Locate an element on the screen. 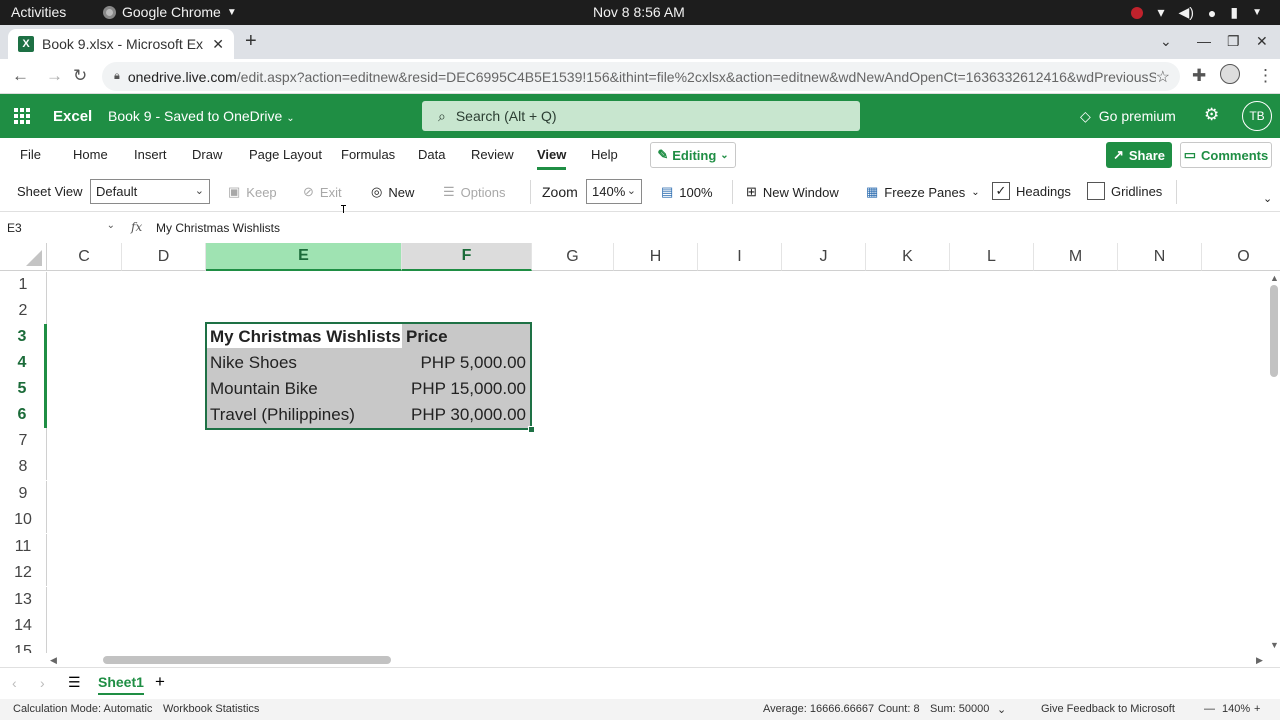  tab-search-icon: ⌄ is located at coordinates (1166, 41).